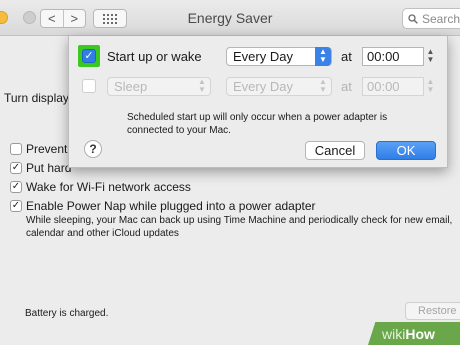 The image size is (460, 345). I want to click on start-up-time-field: 00:00, so click(393, 56).